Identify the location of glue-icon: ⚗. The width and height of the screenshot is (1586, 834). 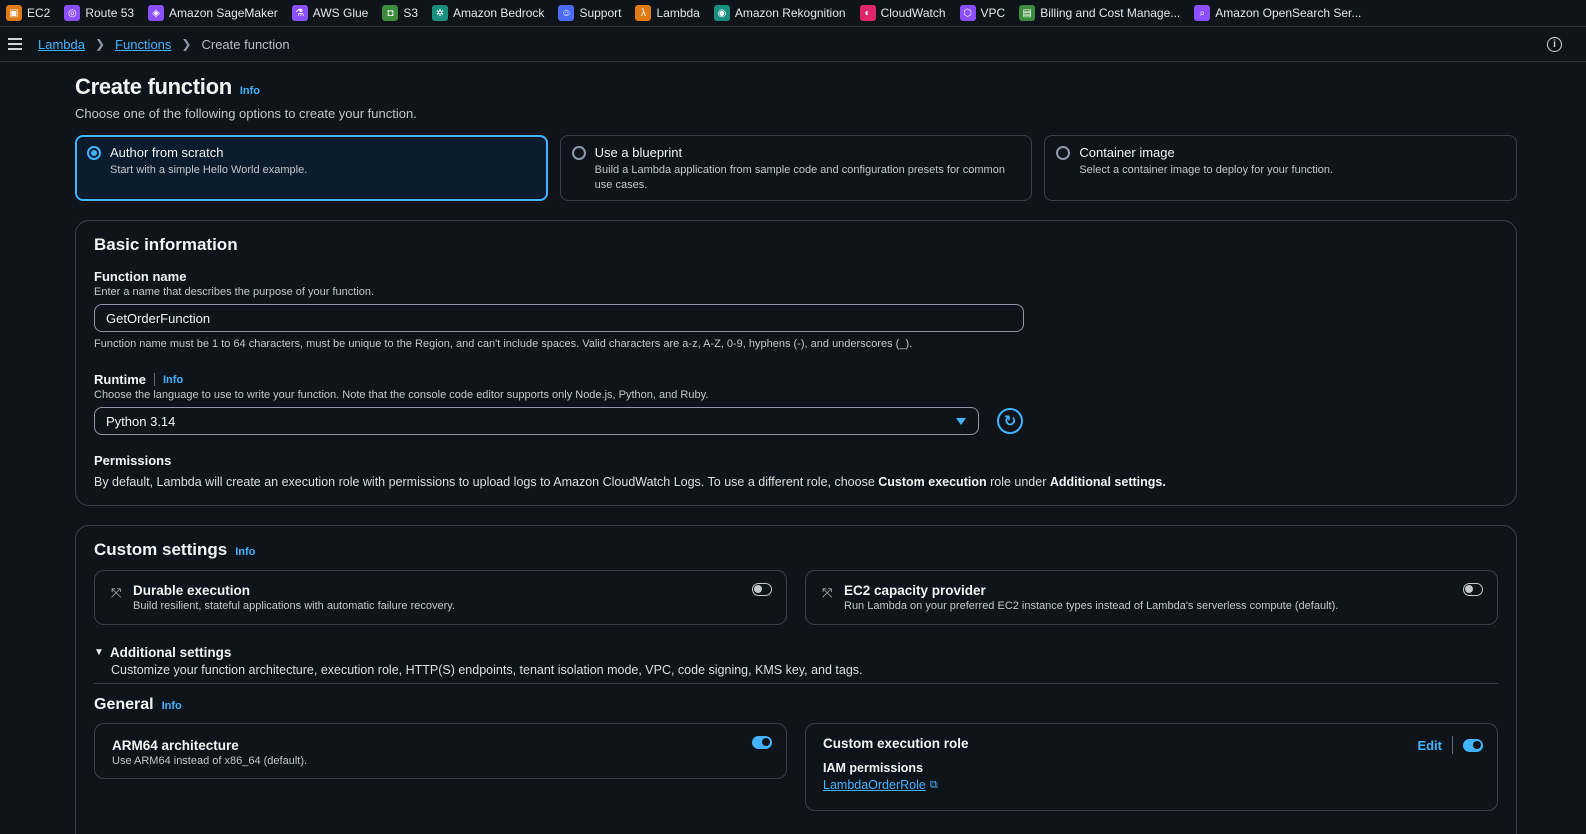
(299, 13).